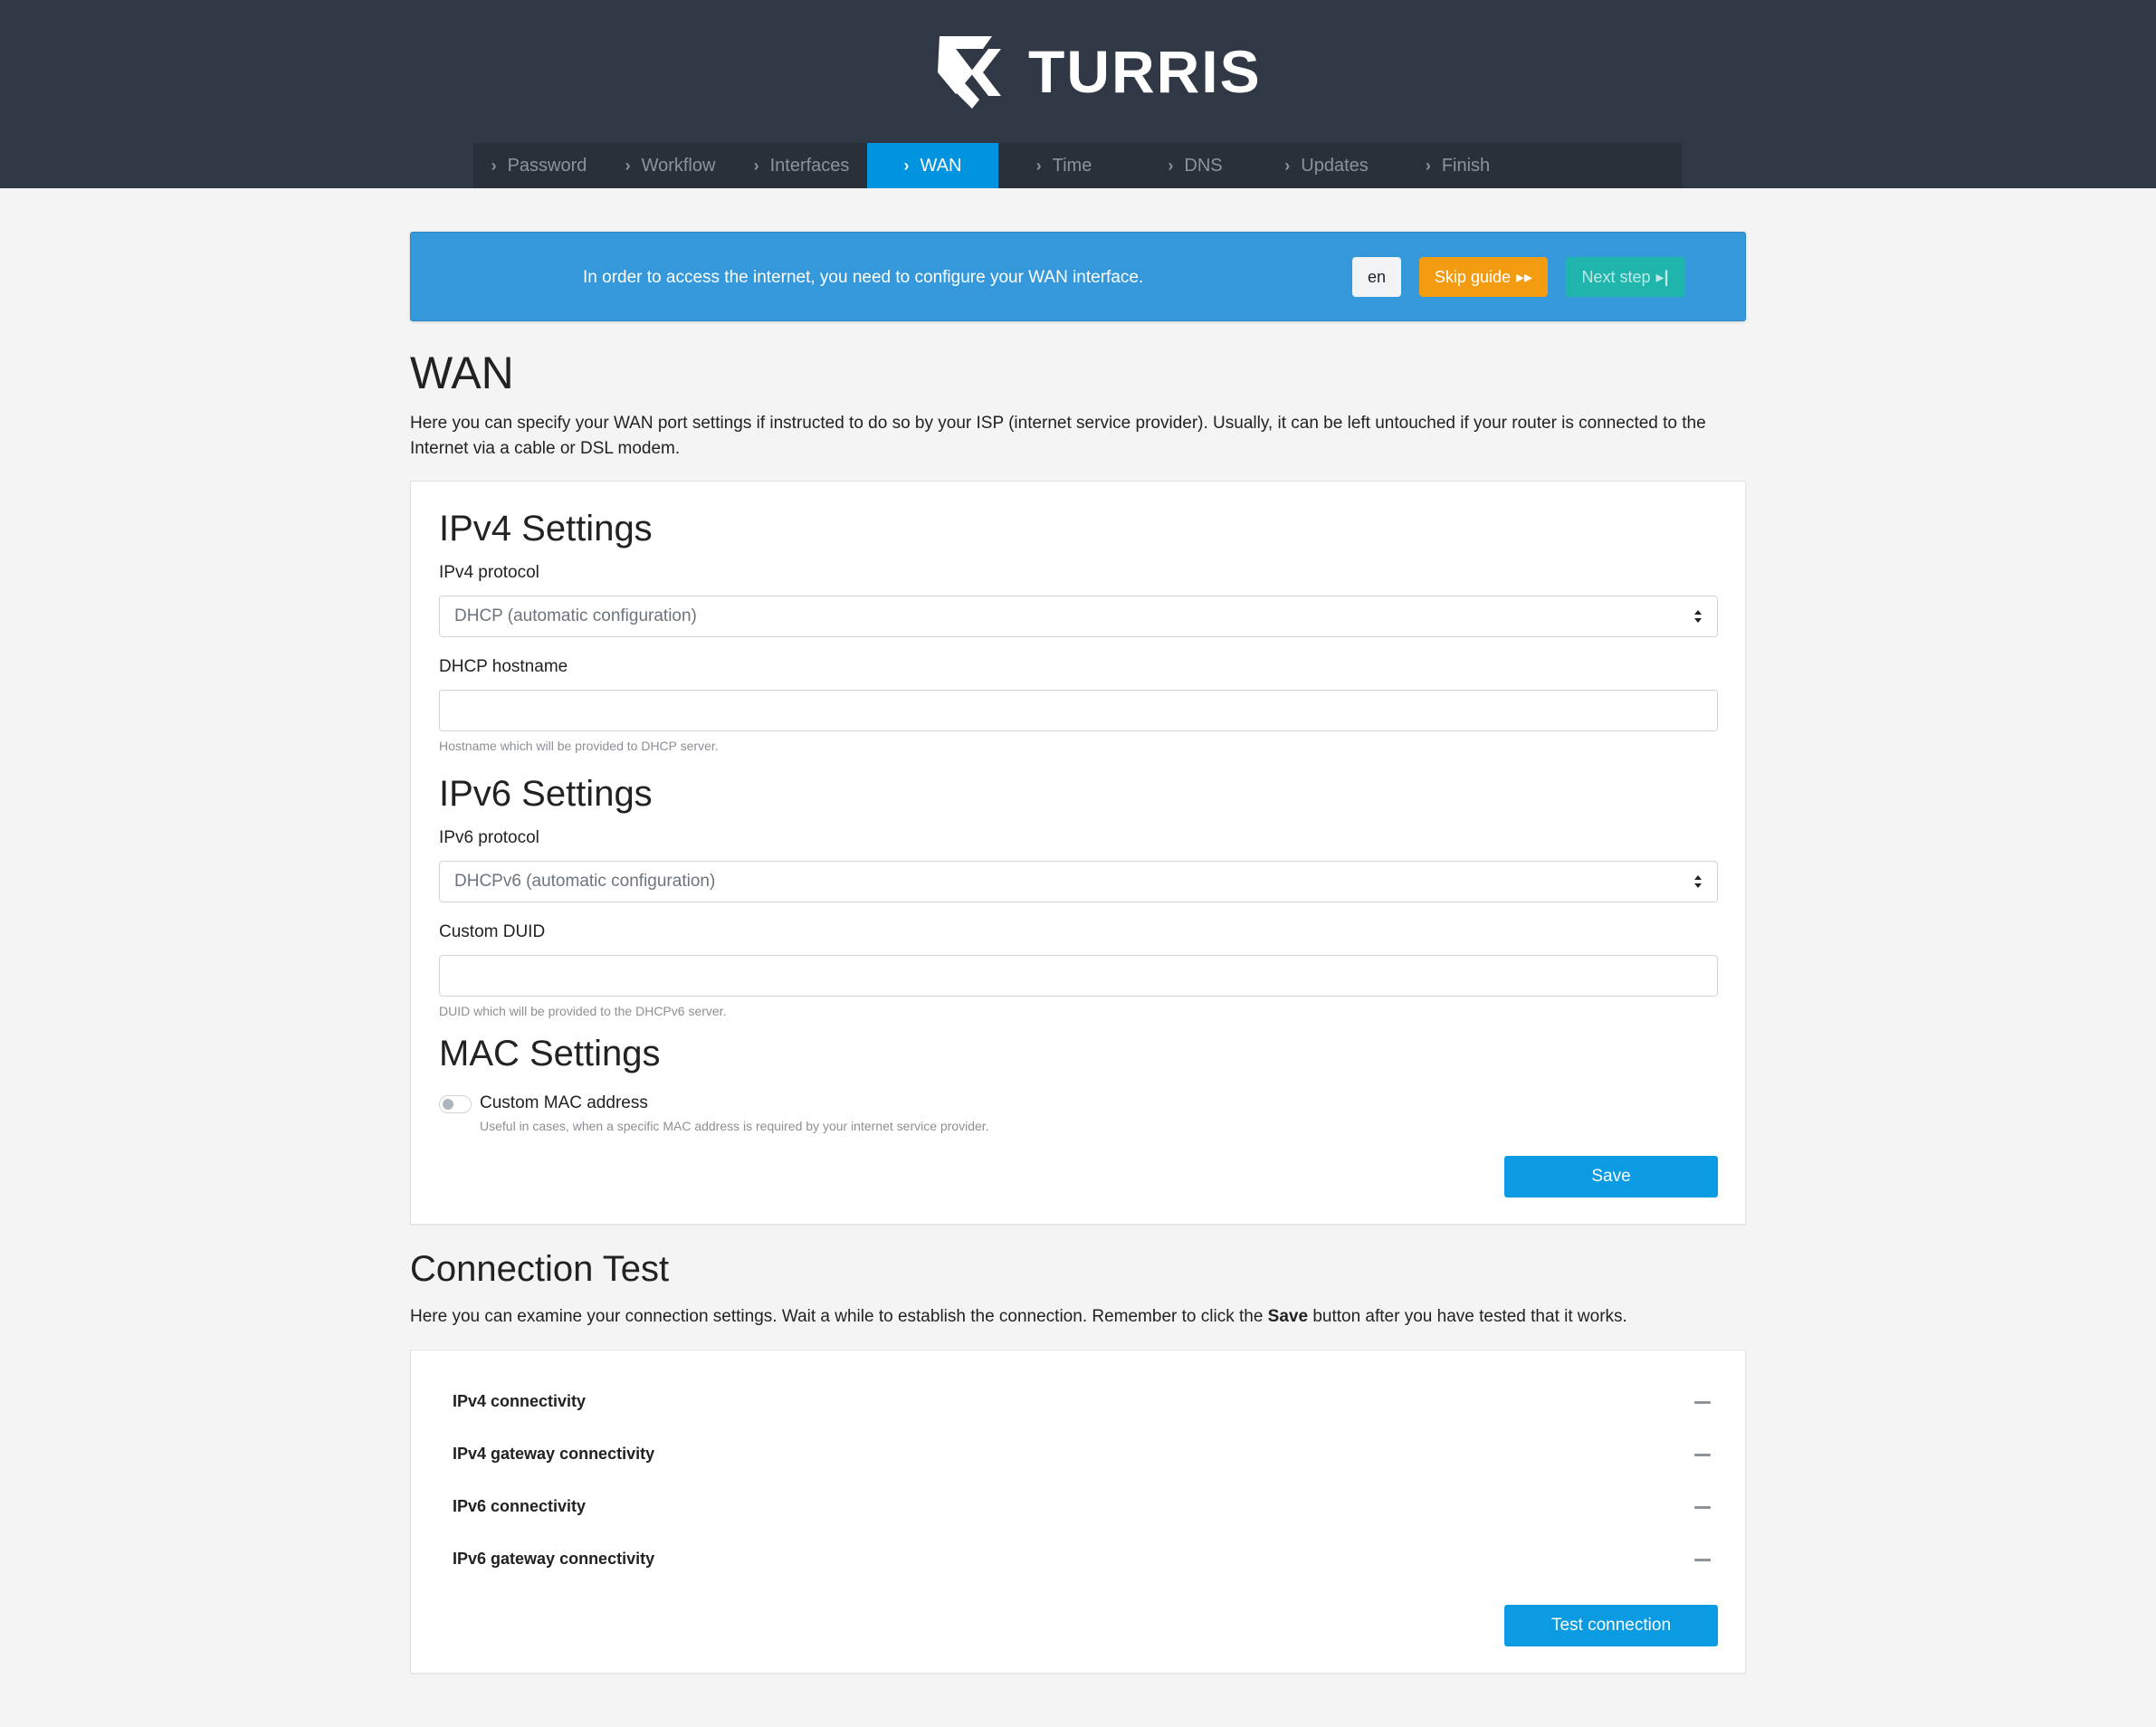  What do you see at coordinates (520, 1401) in the screenshot?
I see `test-label: IPv4 connectivity` at bounding box center [520, 1401].